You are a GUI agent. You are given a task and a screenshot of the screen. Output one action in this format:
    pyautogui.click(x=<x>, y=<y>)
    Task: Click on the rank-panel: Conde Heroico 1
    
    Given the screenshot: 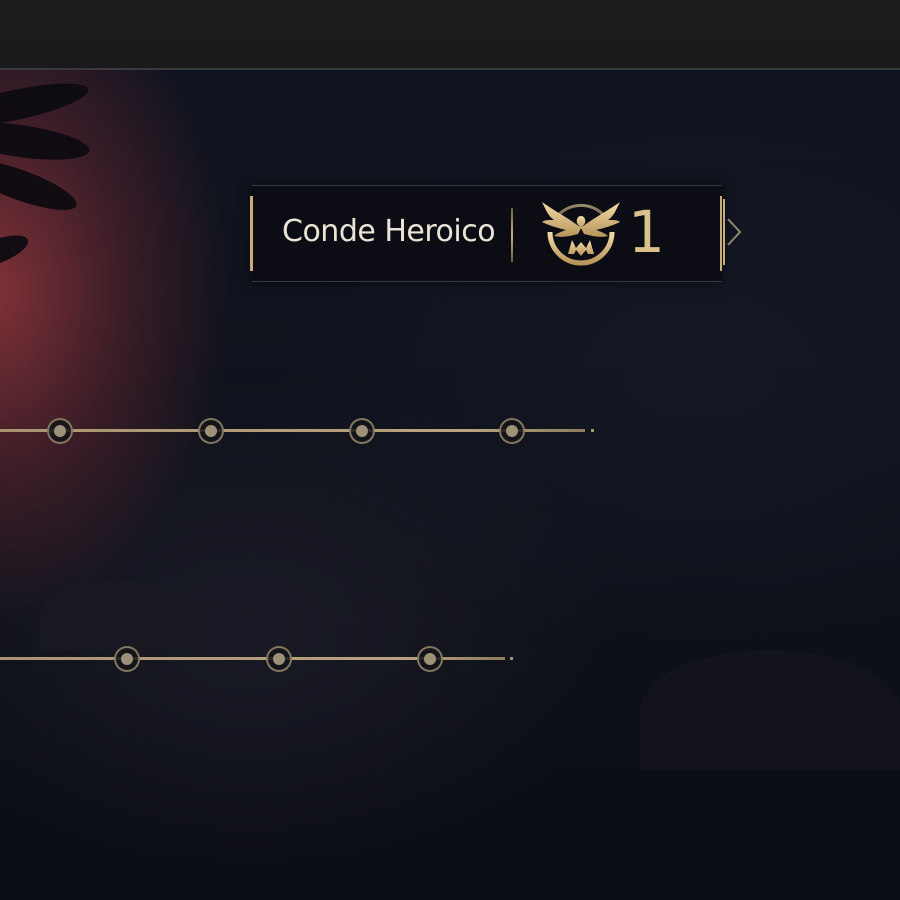 What is the action you would take?
    pyautogui.click(x=486, y=233)
    